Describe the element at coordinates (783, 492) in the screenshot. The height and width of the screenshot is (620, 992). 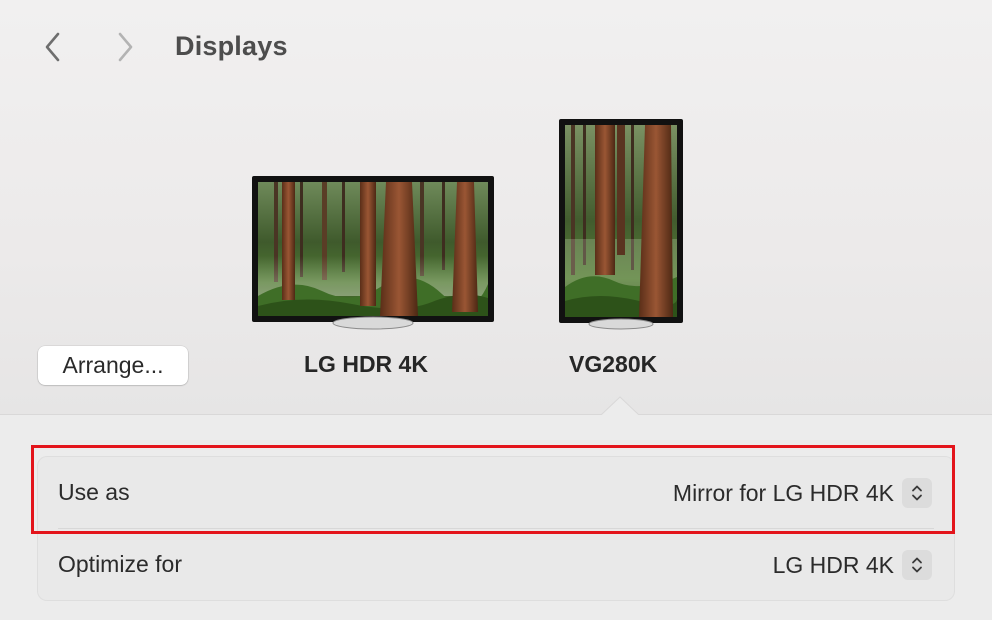
I see `use-as-value: Mirror for LG HDR 4K` at that location.